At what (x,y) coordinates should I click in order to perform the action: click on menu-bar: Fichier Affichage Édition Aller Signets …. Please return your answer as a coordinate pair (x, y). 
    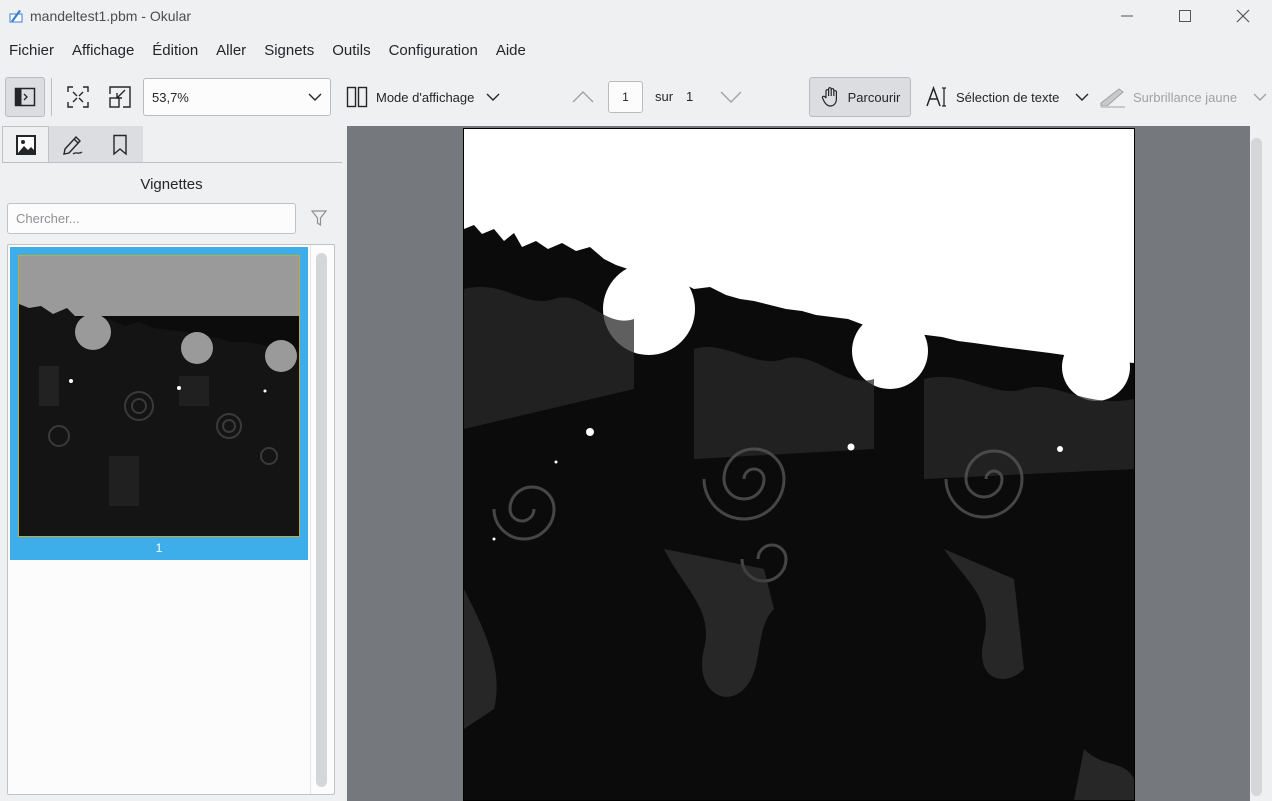
    Looking at the image, I should click on (267, 51).